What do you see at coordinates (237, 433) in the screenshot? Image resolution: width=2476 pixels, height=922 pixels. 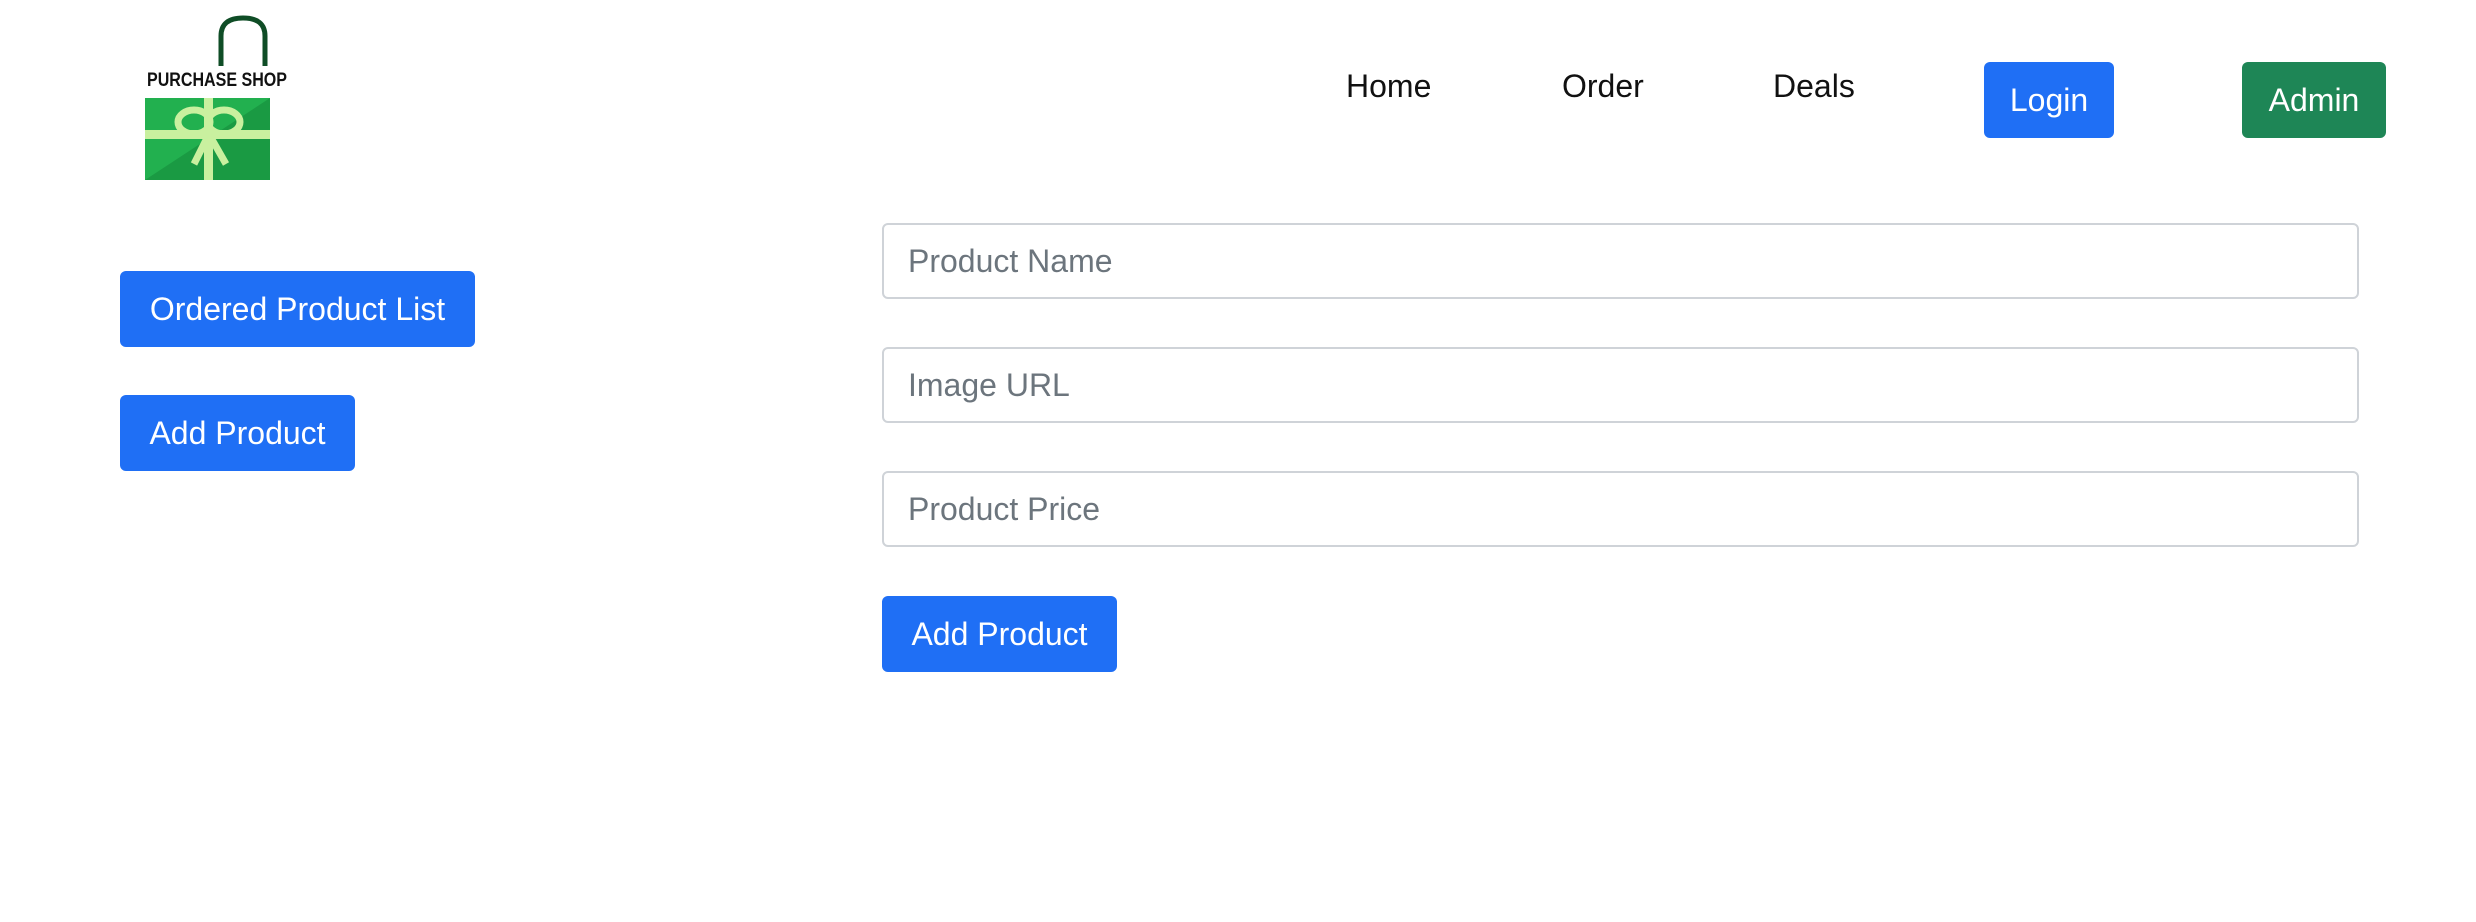 I see `sidebar-add-product-button: Add Product` at bounding box center [237, 433].